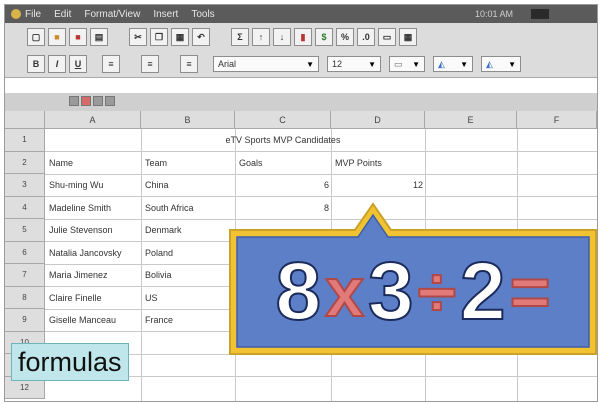 The width and height of the screenshot is (600, 404). What do you see at coordinates (141, 265) in the screenshot?
I see `grid-line` at bounding box center [141, 265].